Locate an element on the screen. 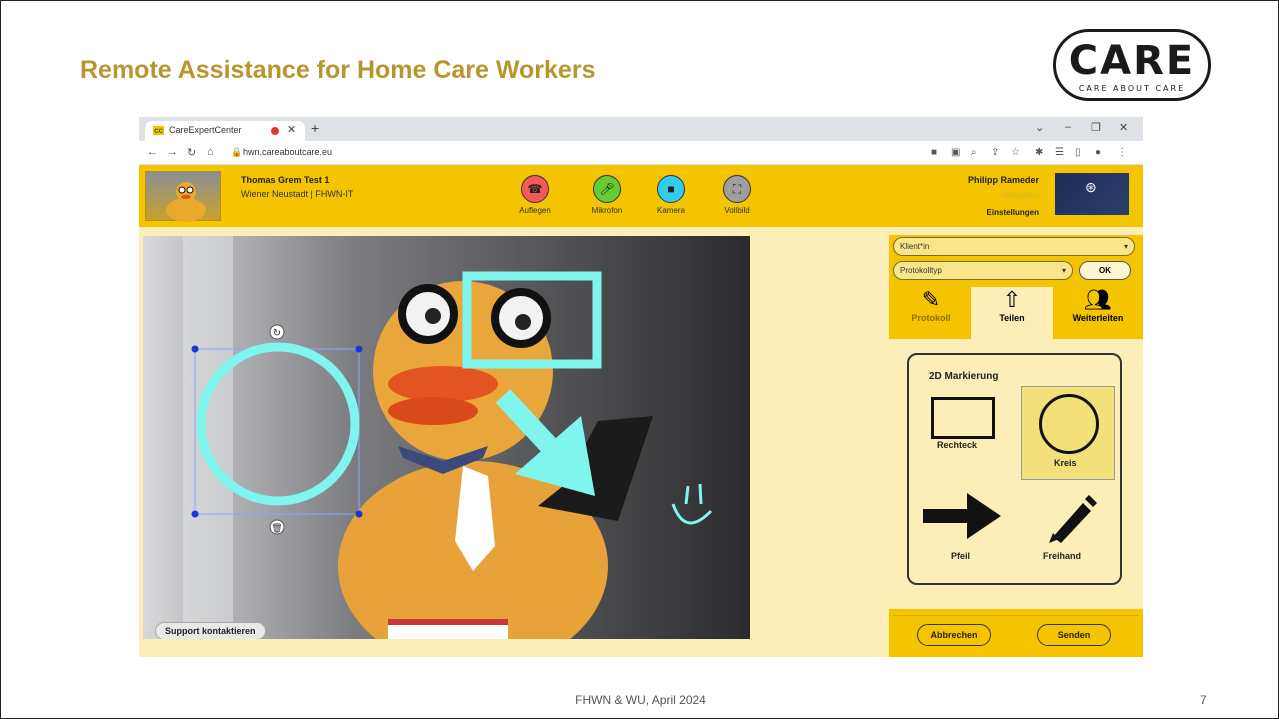  camera-indicator-icon: ■ is located at coordinates (934, 152).